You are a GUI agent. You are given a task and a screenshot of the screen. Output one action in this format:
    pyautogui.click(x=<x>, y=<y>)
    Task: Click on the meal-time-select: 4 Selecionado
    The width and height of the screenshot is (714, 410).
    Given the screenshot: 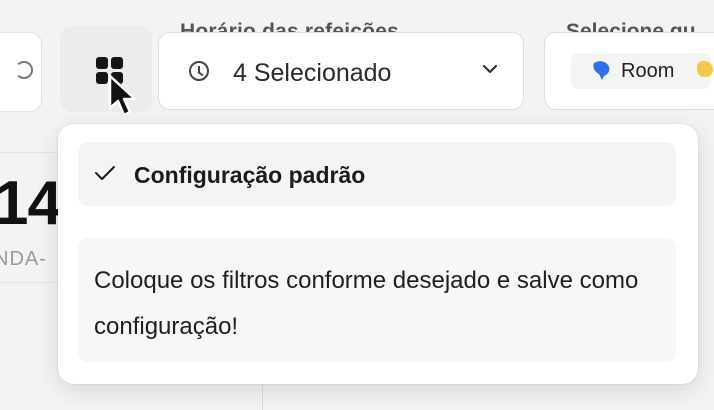 What is the action you would take?
    pyautogui.click(x=341, y=71)
    